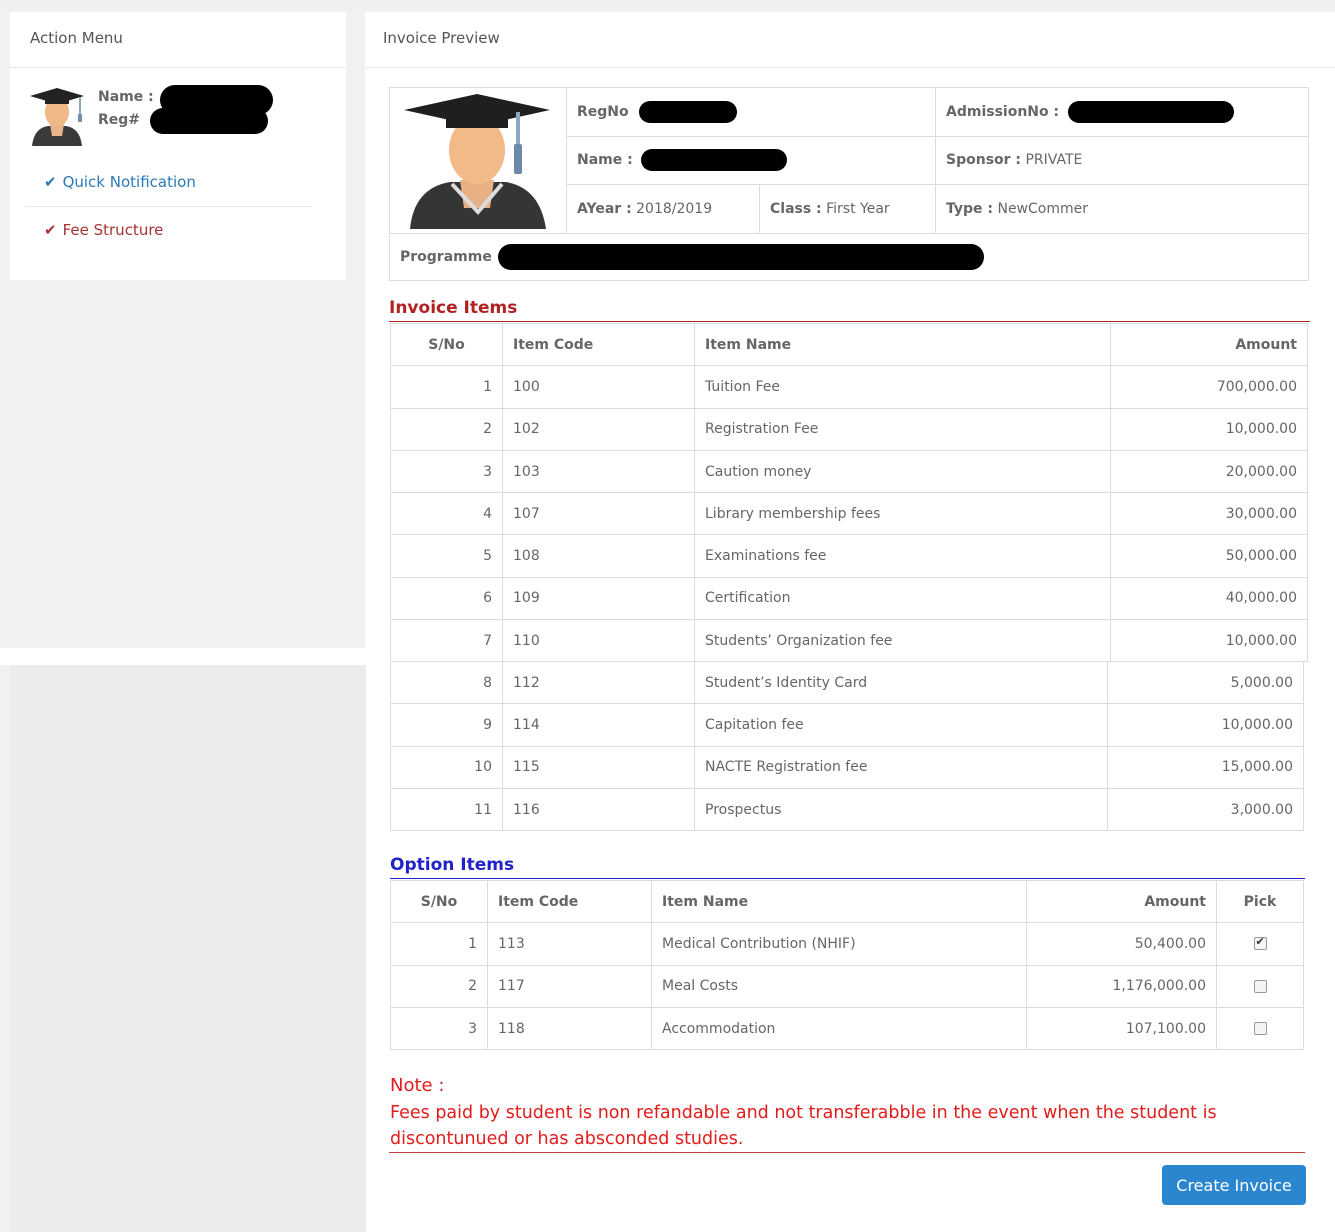 The height and width of the screenshot is (1232, 1335). I want to click on student-avatar-large, so click(477, 161).